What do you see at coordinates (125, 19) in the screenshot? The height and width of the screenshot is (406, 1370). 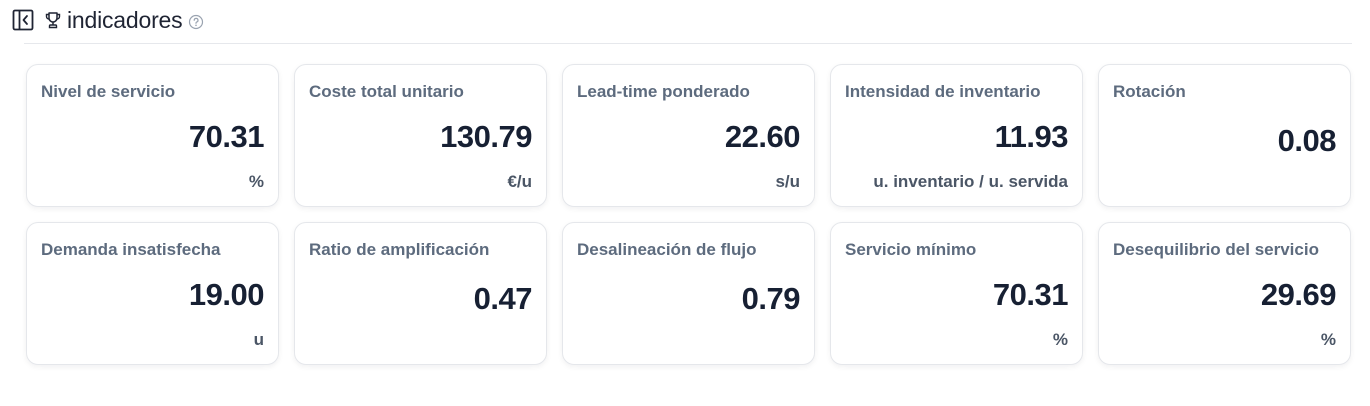 I see `panel-title: indicadores` at bounding box center [125, 19].